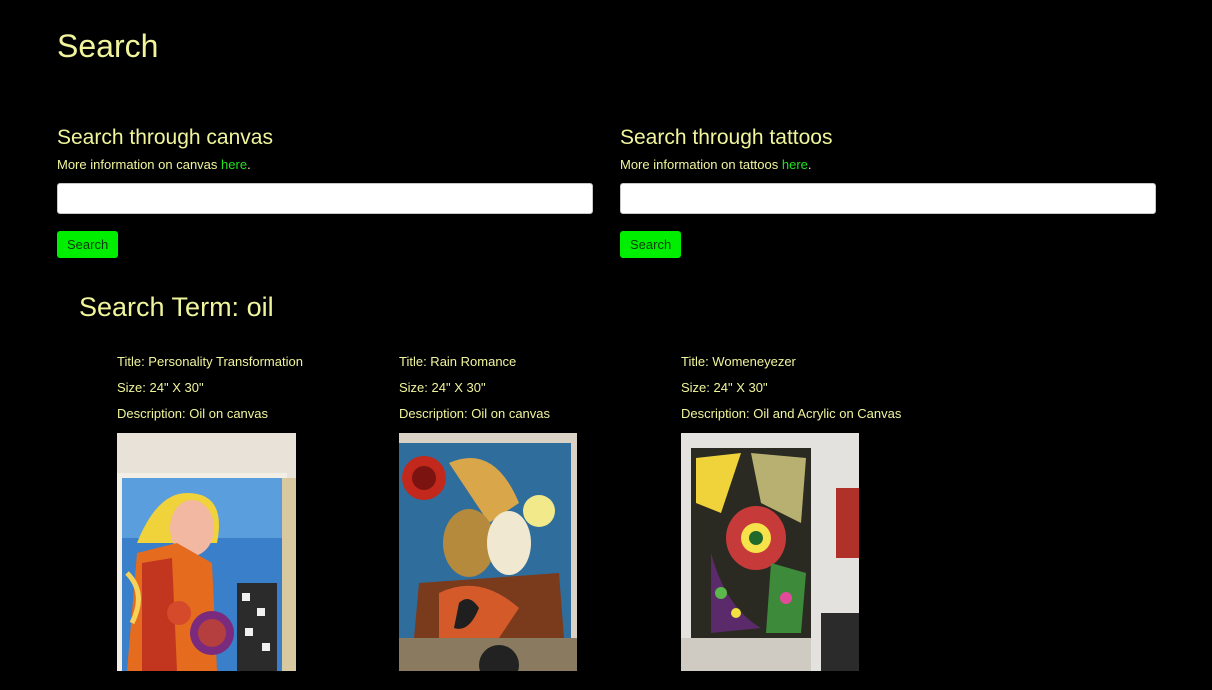 The height and width of the screenshot is (690, 1212). What do you see at coordinates (701, 164) in the screenshot?
I see `tattoo-info-prefix: More information on tattoos` at bounding box center [701, 164].